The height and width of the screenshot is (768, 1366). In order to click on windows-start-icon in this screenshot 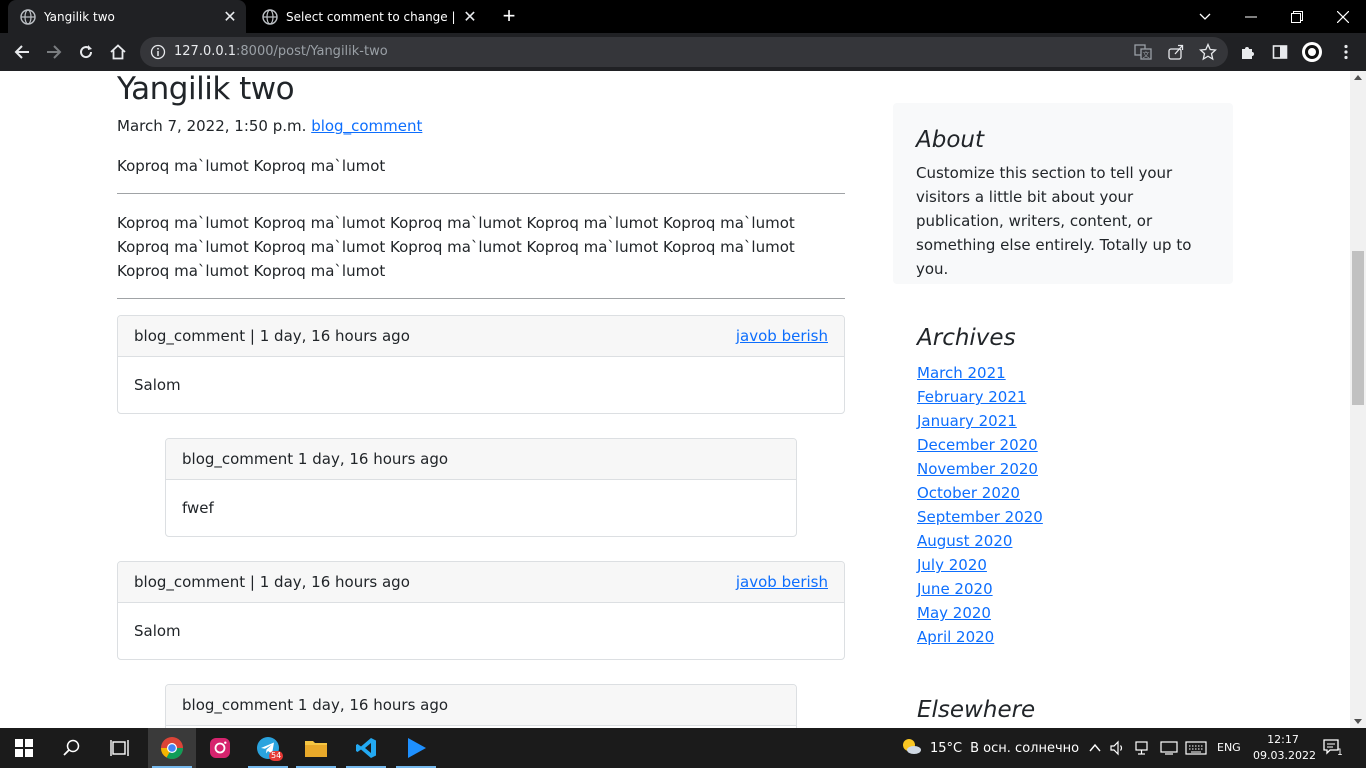, I will do `click(24, 748)`.